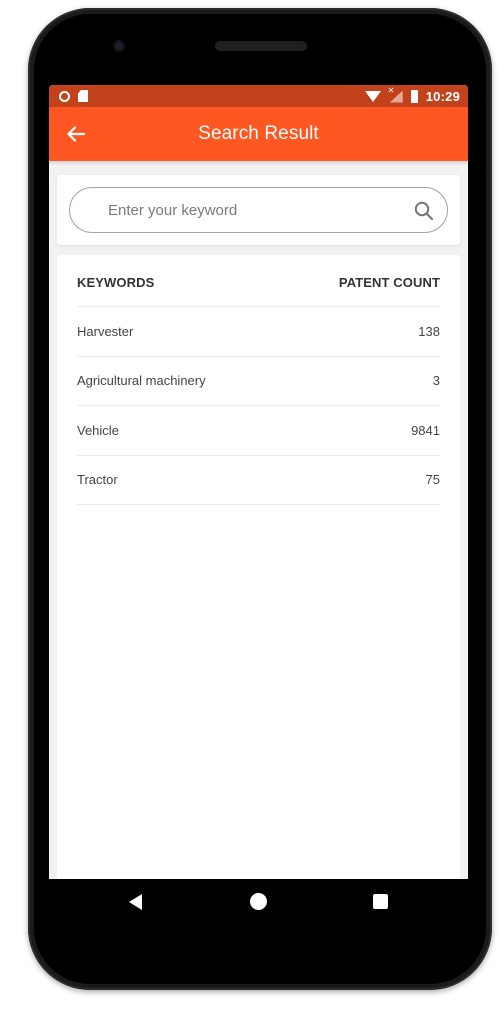  I want to click on circle-icon, so click(64, 96).